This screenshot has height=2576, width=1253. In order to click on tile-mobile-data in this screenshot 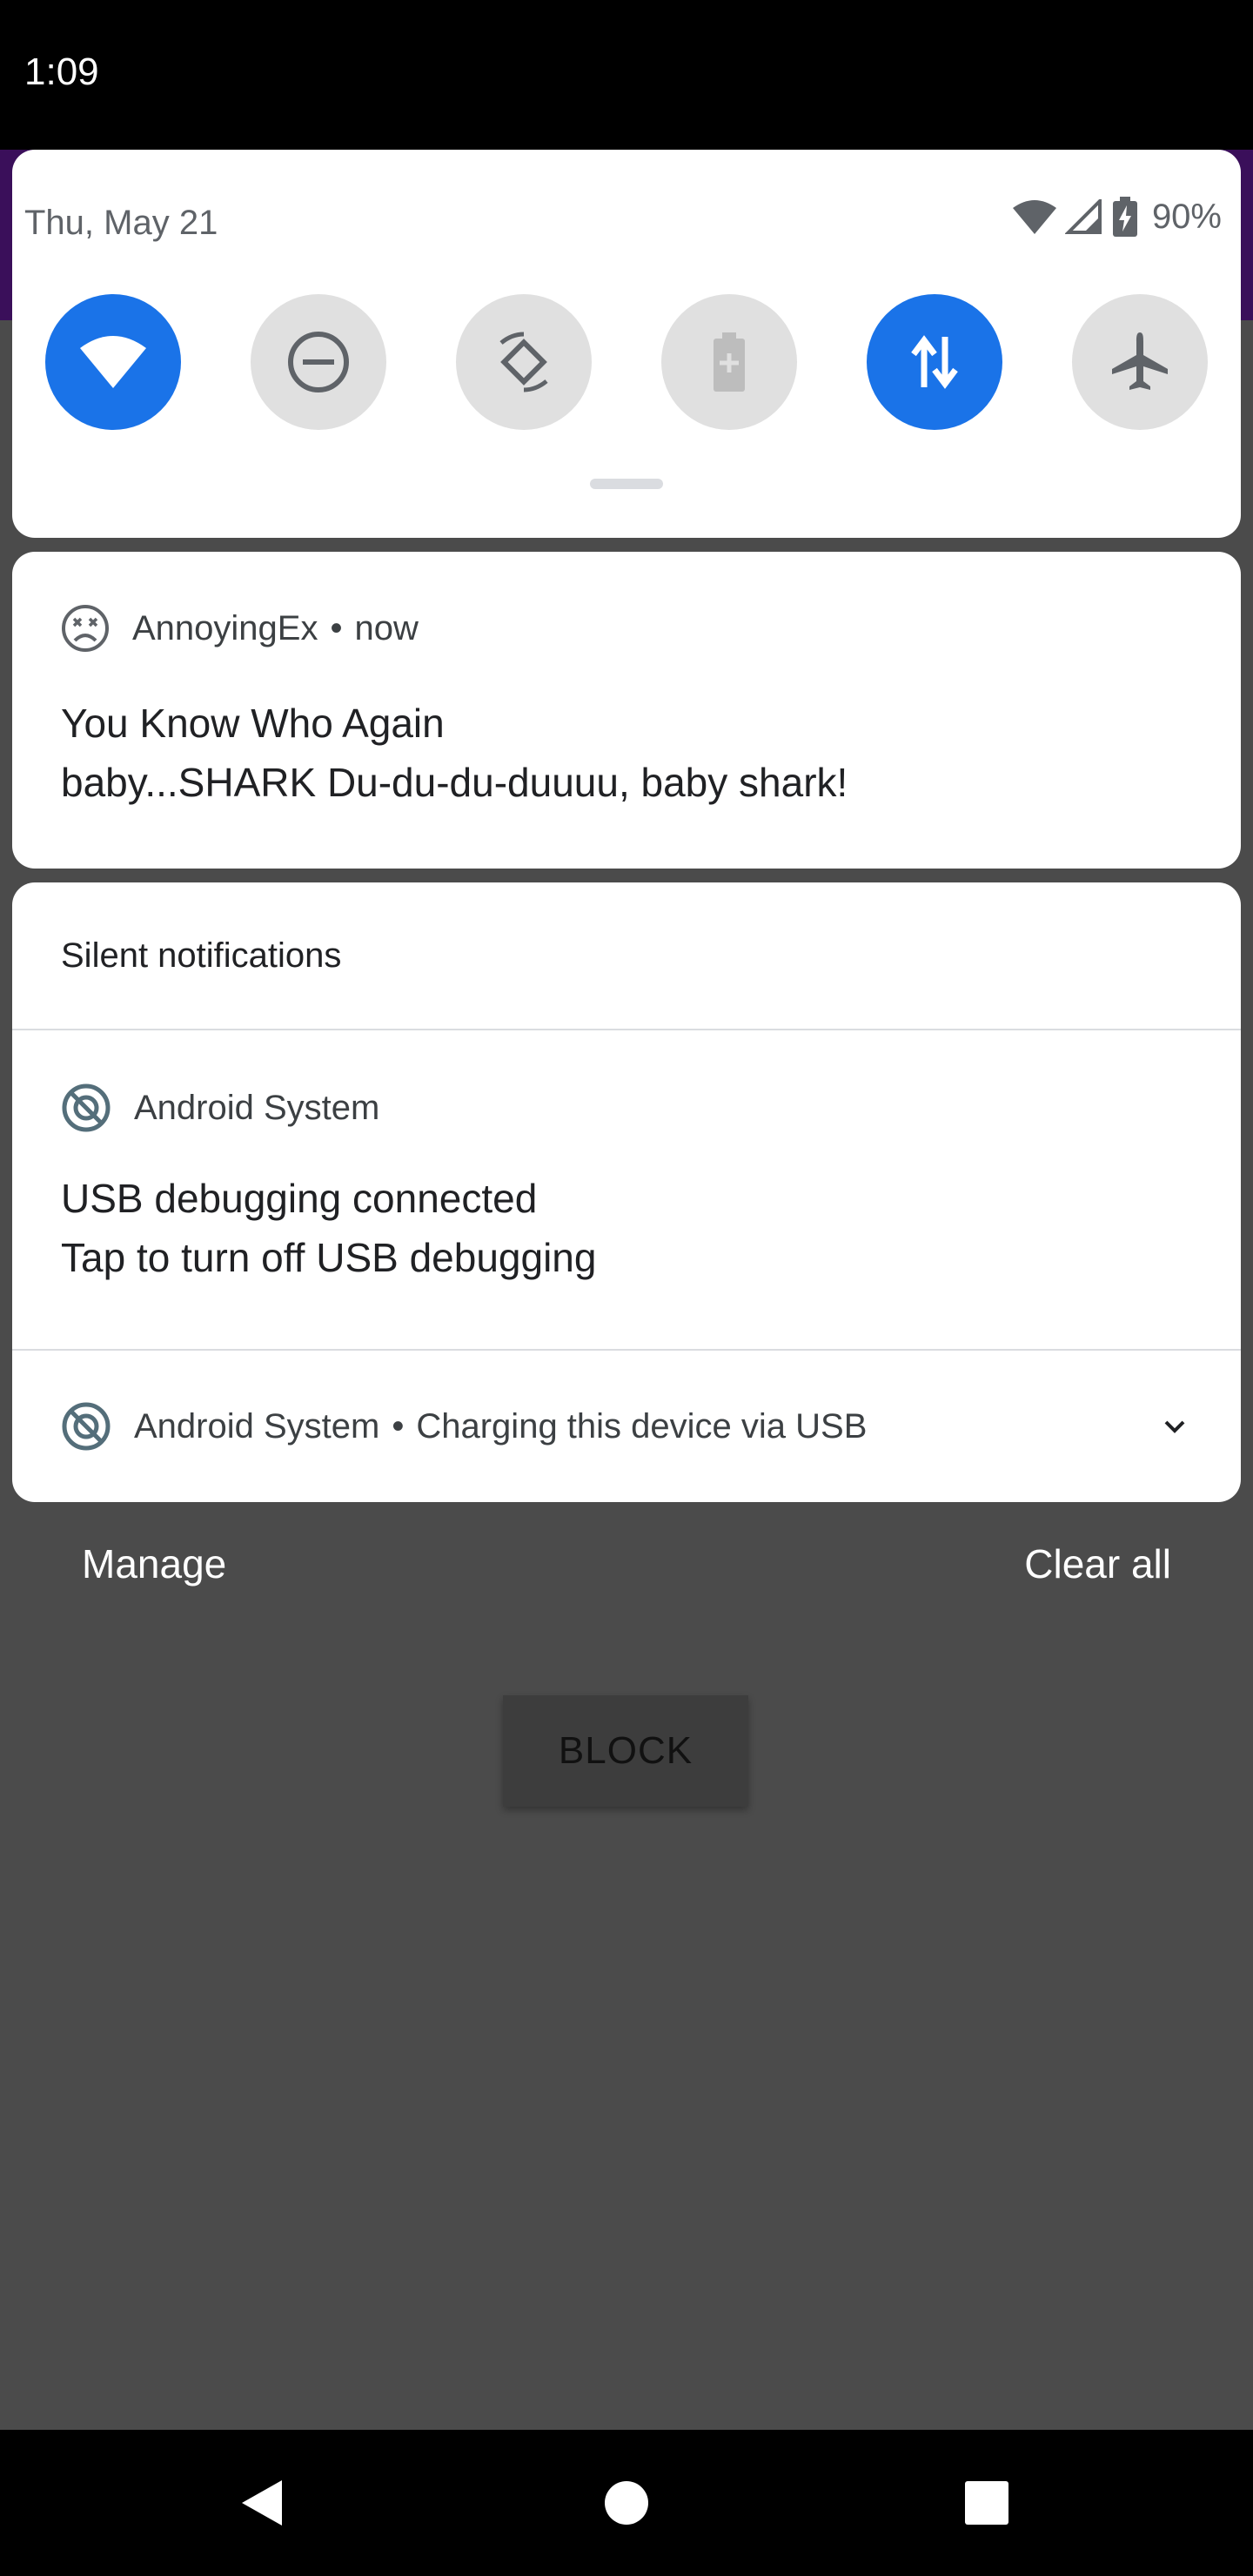, I will do `click(934, 362)`.